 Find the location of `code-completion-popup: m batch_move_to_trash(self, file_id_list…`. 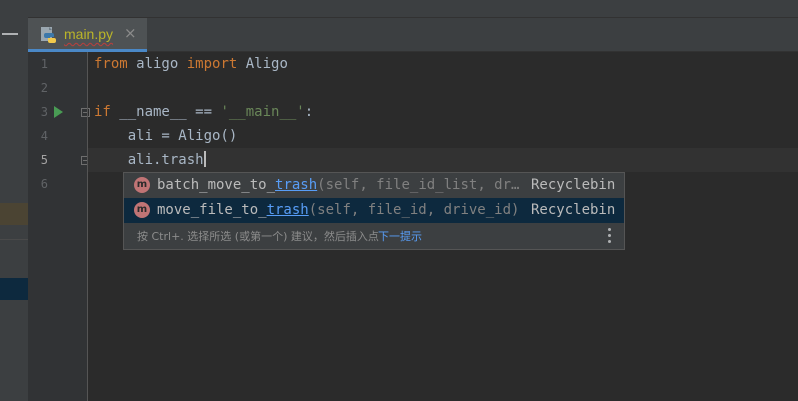

code-completion-popup: m batch_move_to_trash(self, file_id_list… is located at coordinates (374, 211).